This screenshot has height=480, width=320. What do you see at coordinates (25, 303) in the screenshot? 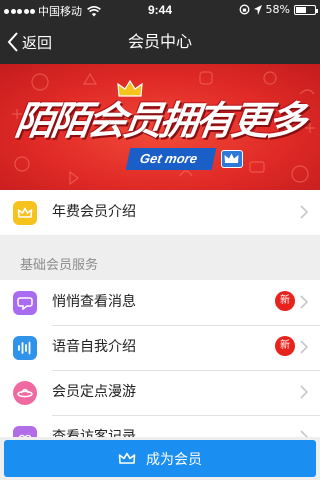
I see `chat-bubble-icon` at bounding box center [25, 303].